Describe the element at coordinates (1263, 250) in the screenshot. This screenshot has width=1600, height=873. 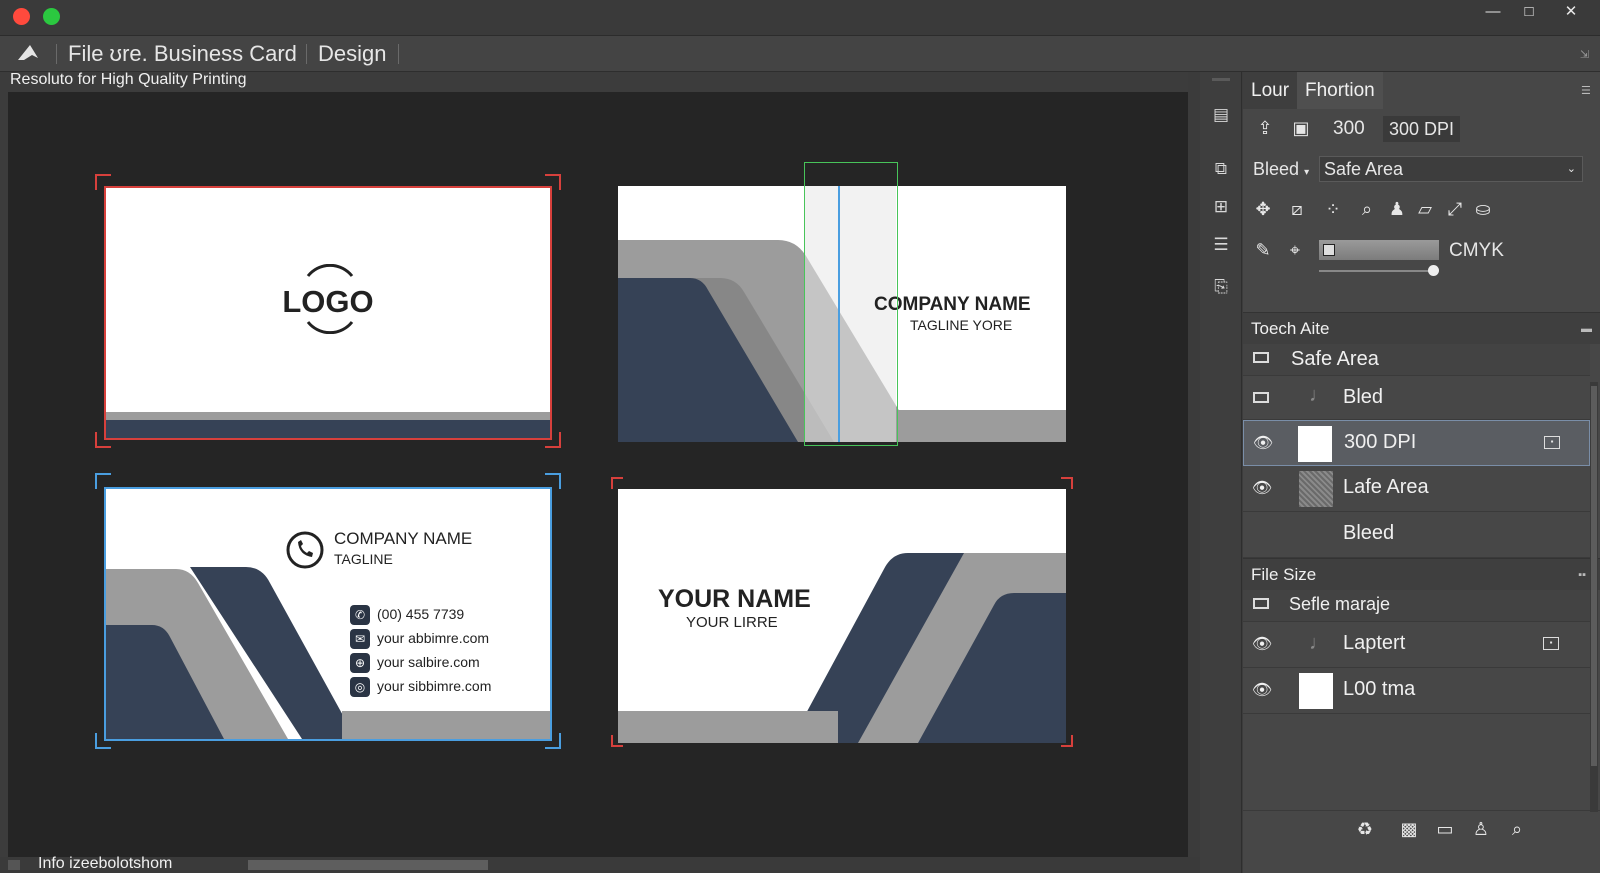
I see `eyedropper-icon: ✎` at that location.